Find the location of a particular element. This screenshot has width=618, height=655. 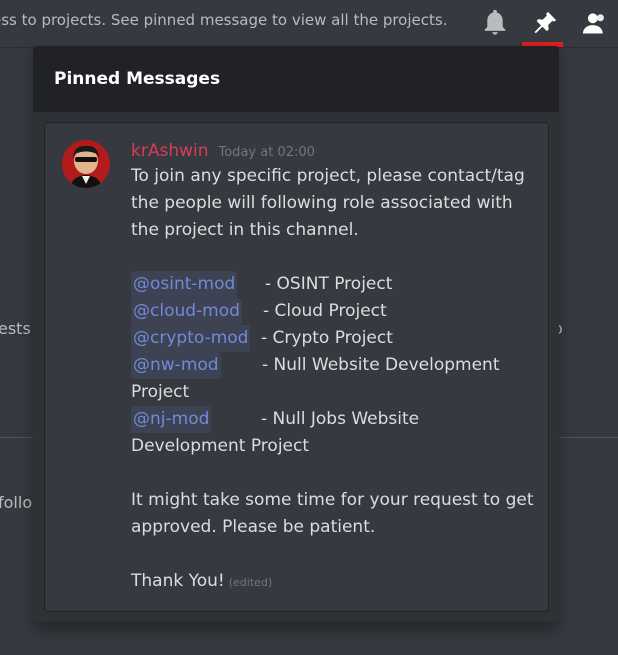

role-entry: @nw-mod - Null Website Development is located at coordinates (331, 365).